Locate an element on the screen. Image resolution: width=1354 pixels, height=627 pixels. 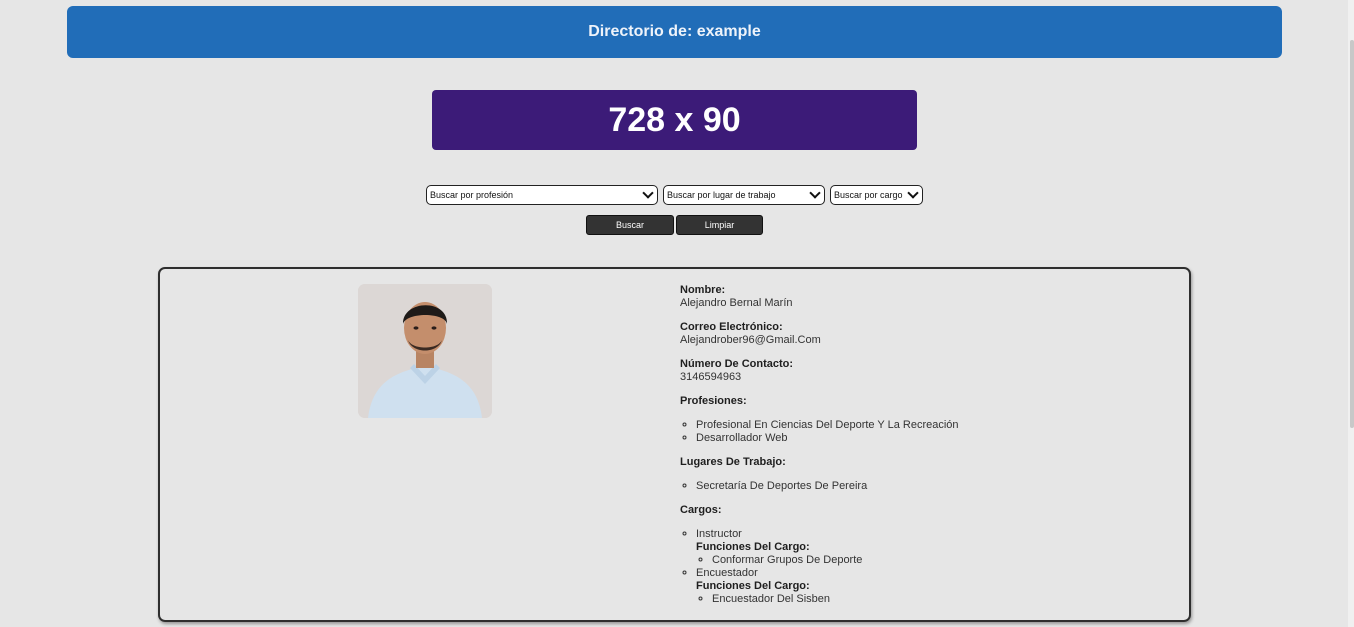
profession-item: Desarrollador Web is located at coordinates (928, 438).